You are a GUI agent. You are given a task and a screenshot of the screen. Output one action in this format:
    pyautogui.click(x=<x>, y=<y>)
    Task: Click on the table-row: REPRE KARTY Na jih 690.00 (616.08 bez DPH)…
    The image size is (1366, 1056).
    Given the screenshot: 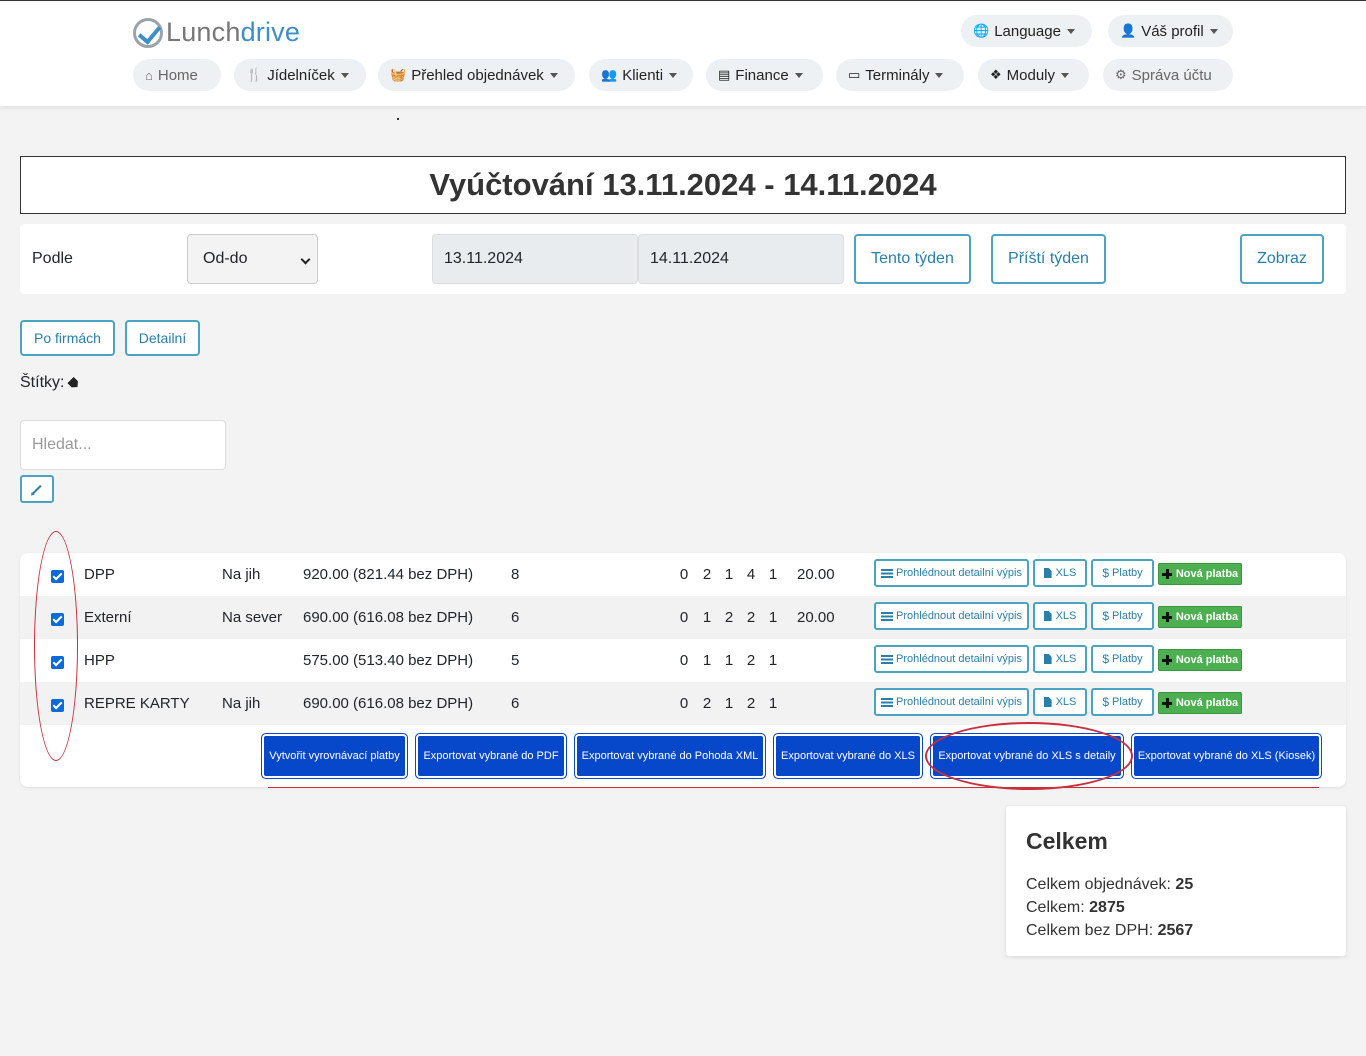 What is the action you would take?
    pyautogui.click(x=683, y=703)
    